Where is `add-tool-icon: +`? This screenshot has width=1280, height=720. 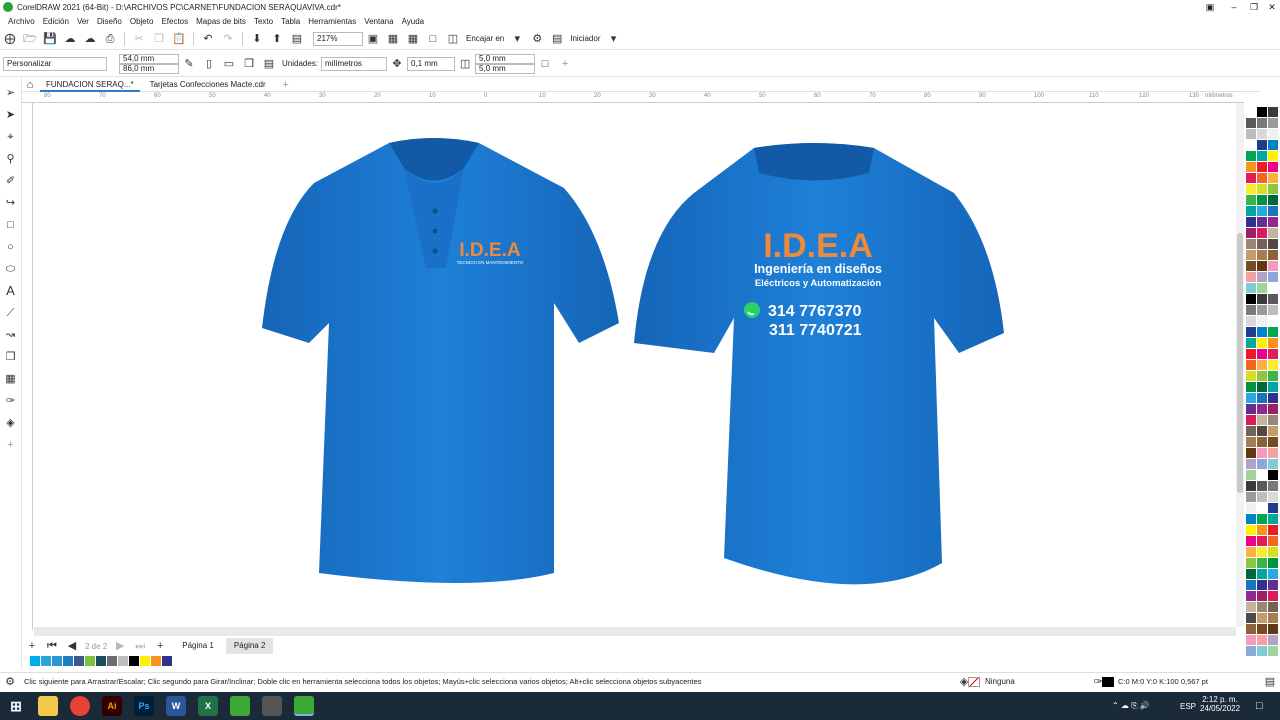 add-tool-icon: + is located at coordinates (11, 445).